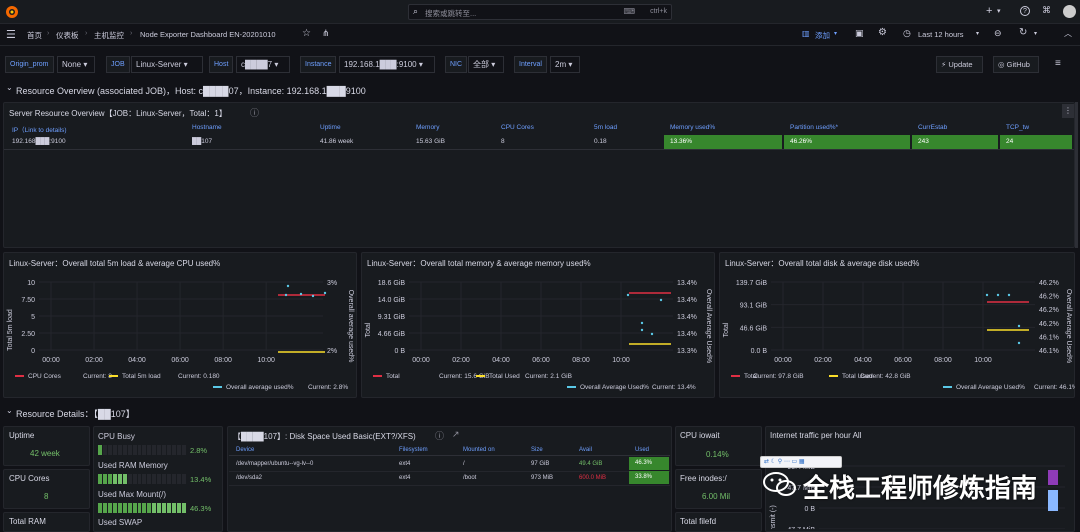  What do you see at coordinates (416, 11) in the screenshot?
I see `search-icon: ⌕` at bounding box center [416, 11].